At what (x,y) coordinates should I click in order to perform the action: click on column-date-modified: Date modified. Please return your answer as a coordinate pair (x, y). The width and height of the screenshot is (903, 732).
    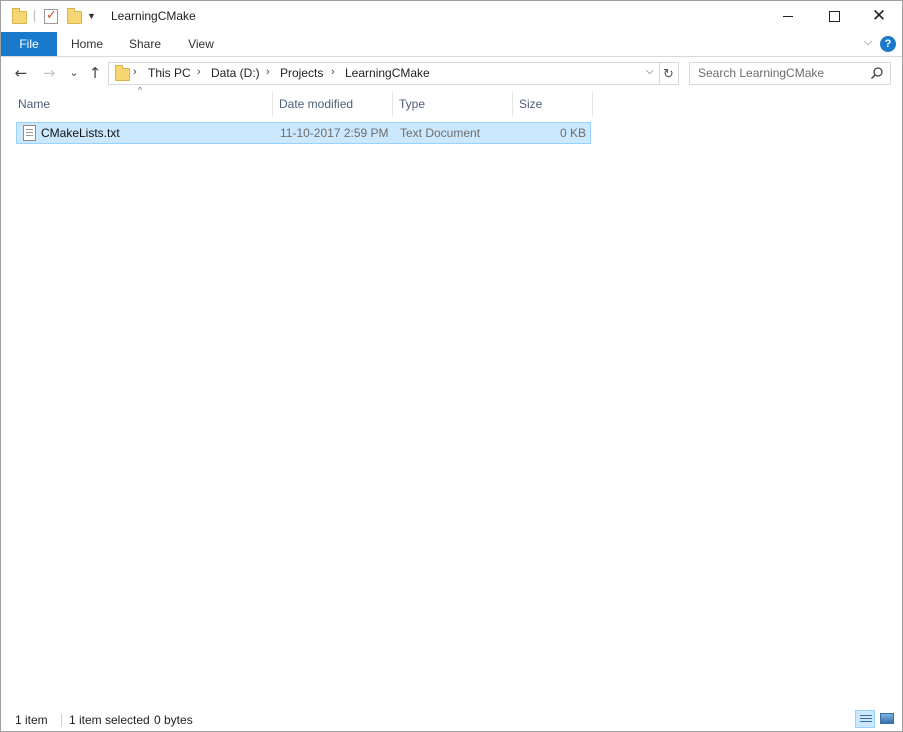
    Looking at the image, I should click on (316, 104).